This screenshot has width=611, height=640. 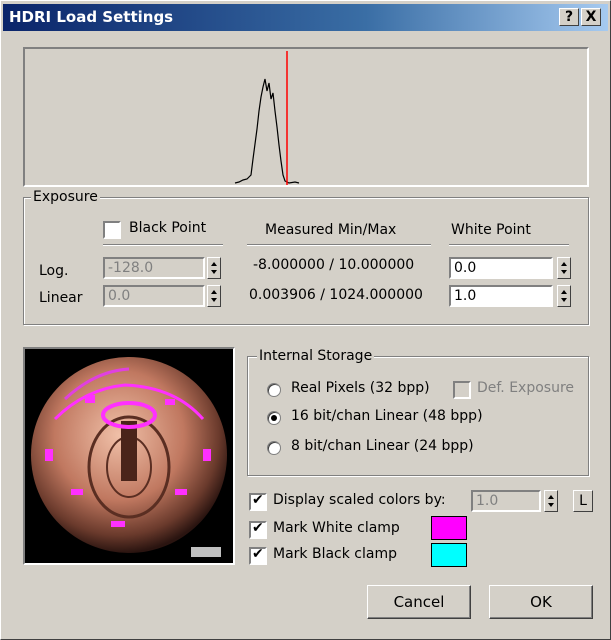 I want to click on measured-linear-value: 0.003906 / 1024.000000, so click(x=336, y=295).